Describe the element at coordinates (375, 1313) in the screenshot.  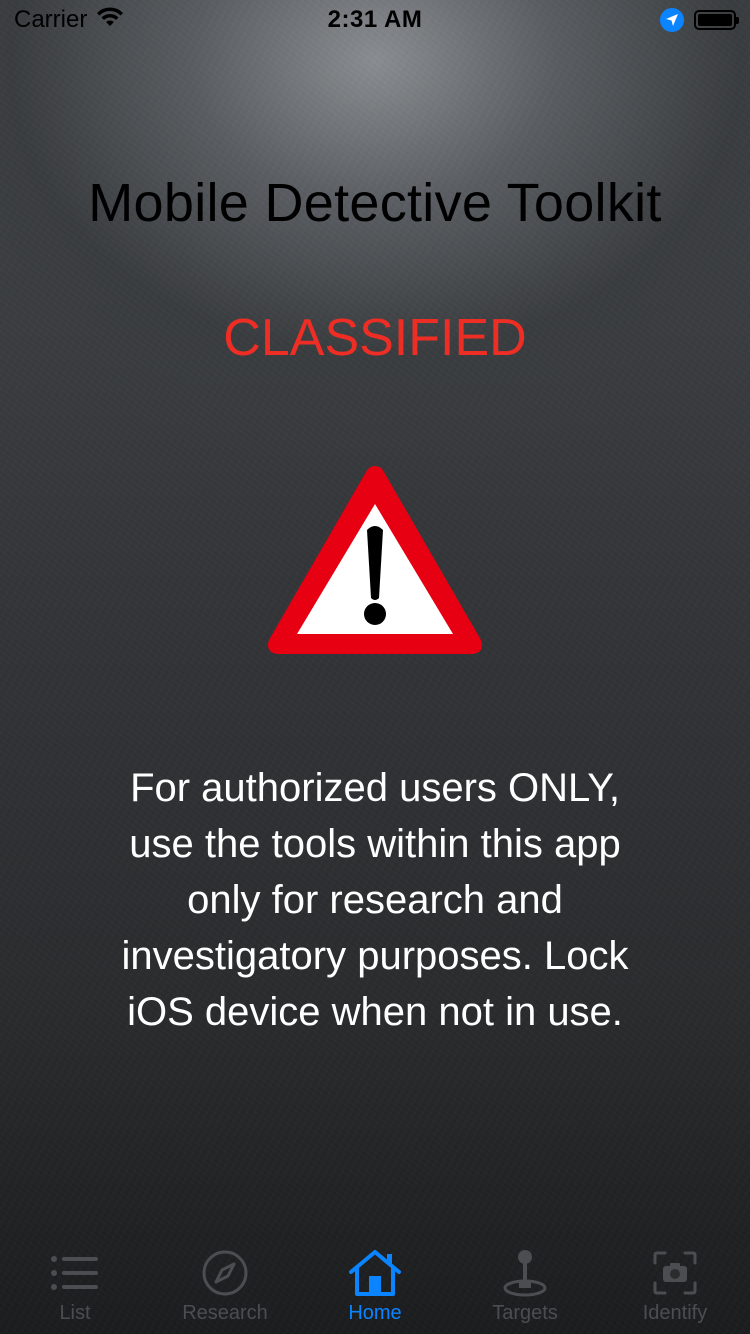
I see `tab-label: Home` at that location.